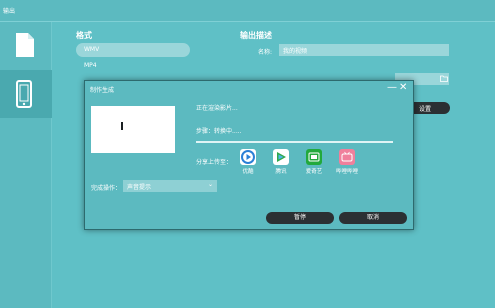 Image resolution: width=495 pixels, height=308 pixels. I want to click on share-tencent: 腾讯, so click(281, 162).